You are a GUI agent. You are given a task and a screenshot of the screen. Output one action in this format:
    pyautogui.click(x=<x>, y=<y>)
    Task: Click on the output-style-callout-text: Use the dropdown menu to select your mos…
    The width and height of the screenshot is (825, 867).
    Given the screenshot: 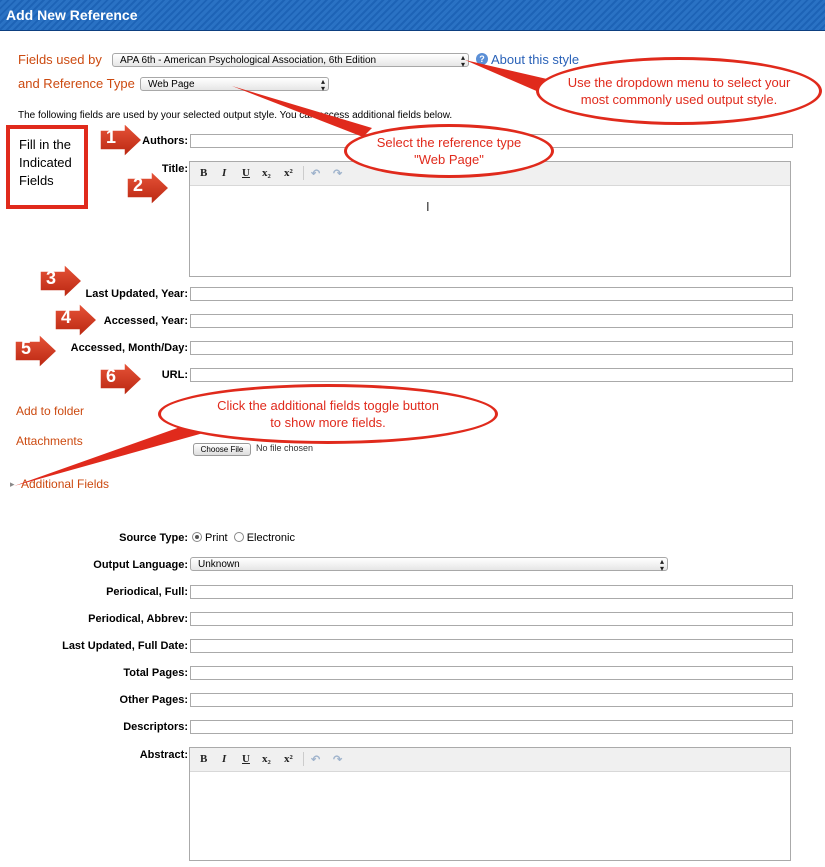 What is the action you would take?
    pyautogui.click(x=679, y=91)
    